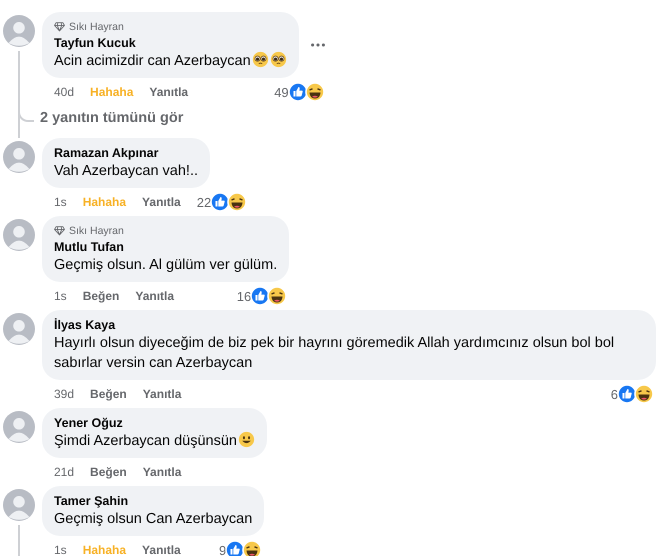  What do you see at coordinates (64, 92) in the screenshot?
I see `timestamp: 40d` at bounding box center [64, 92].